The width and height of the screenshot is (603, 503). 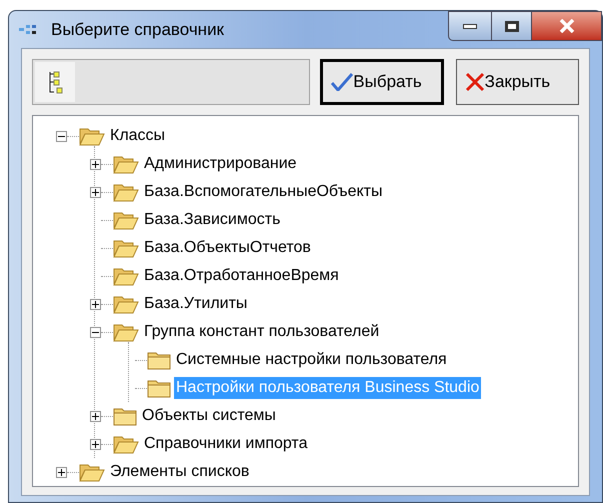 I want to click on tree-item: Классы, so click(x=138, y=136).